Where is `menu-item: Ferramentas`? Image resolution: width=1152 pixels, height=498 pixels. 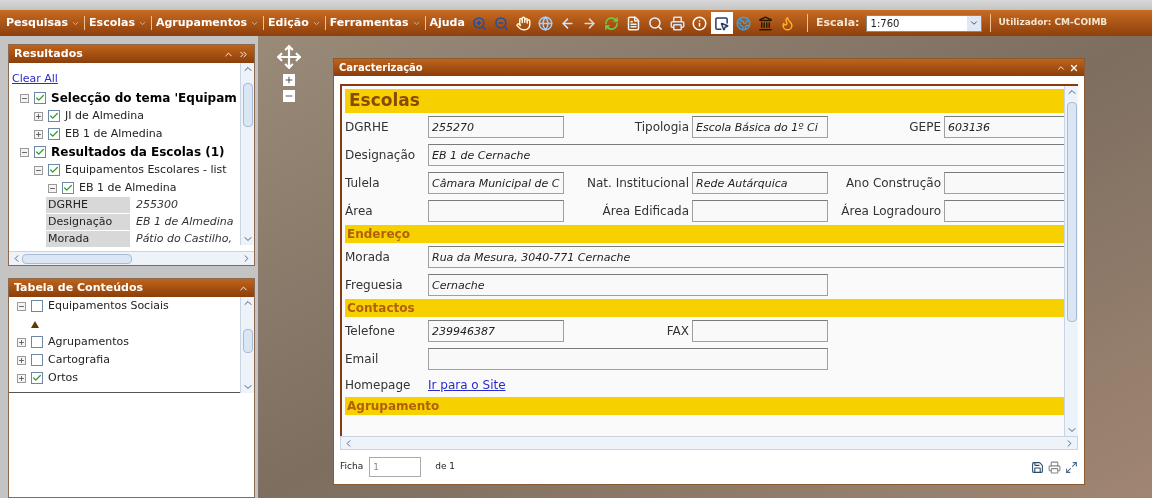 menu-item: Ferramentas is located at coordinates (375, 23).